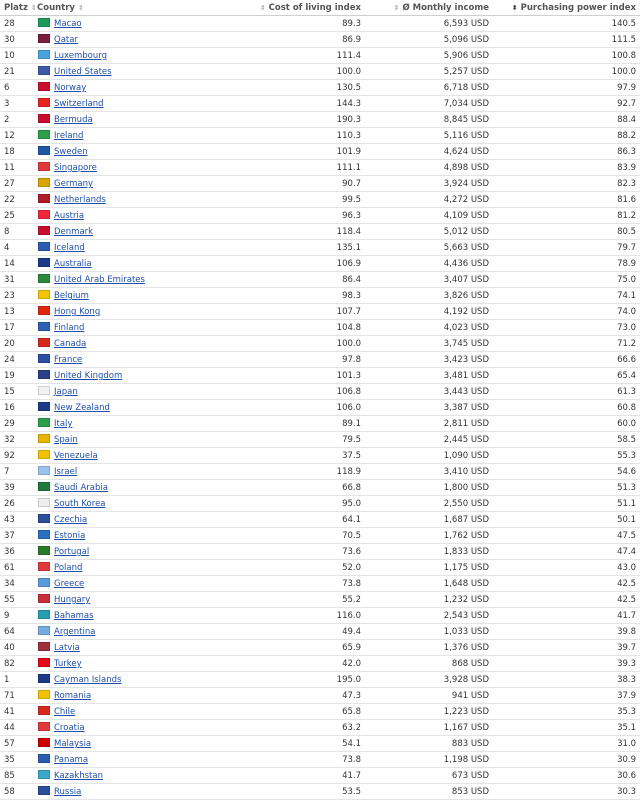 The height and width of the screenshot is (806, 640). What do you see at coordinates (429, 759) in the screenshot?
I see `monthly-income-cell: 1,198 USD` at bounding box center [429, 759].